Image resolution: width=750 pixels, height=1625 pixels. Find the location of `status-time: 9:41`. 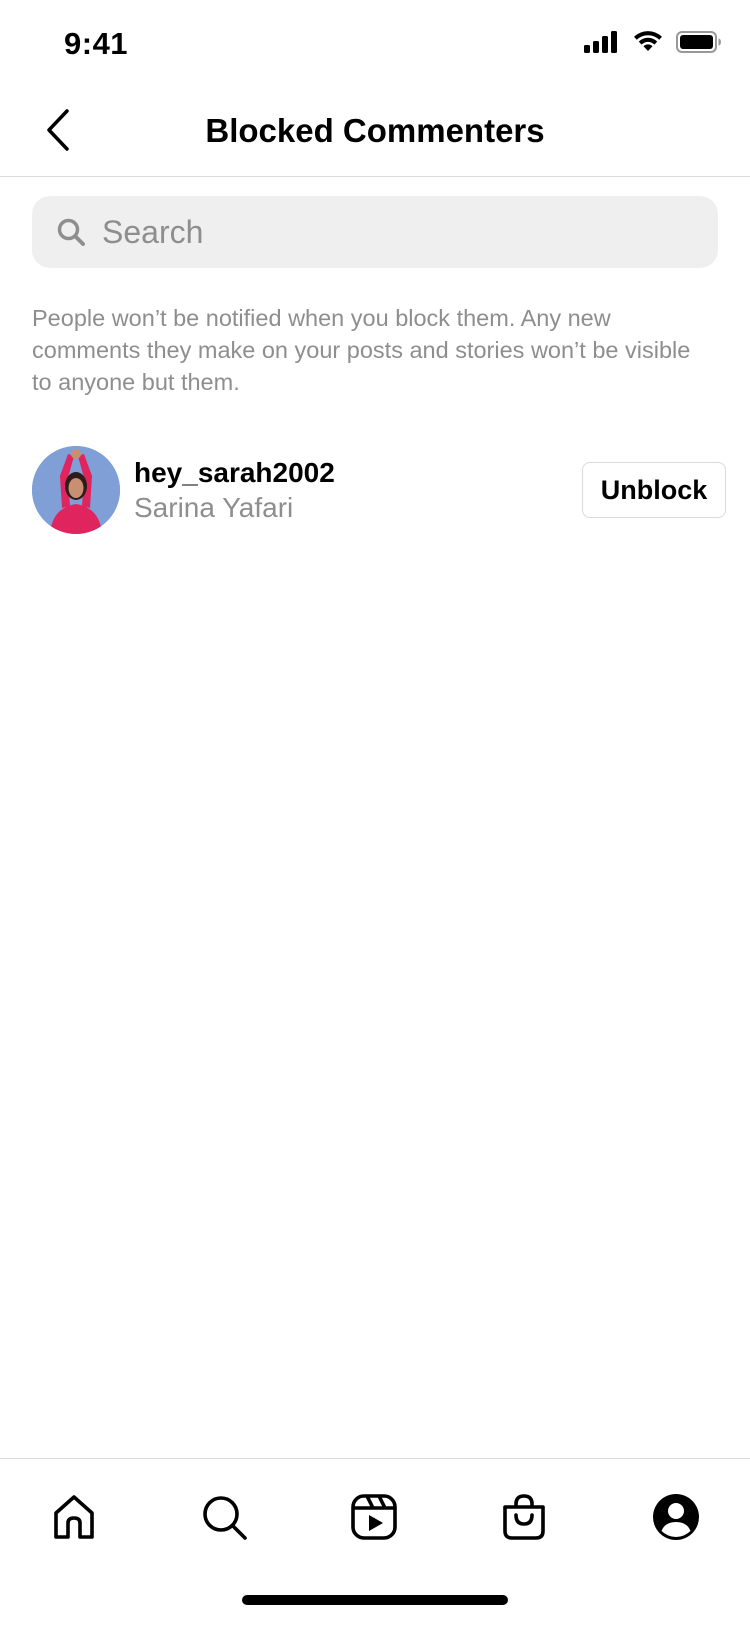

status-time: 9:41 is located at coordinates (96, 43).